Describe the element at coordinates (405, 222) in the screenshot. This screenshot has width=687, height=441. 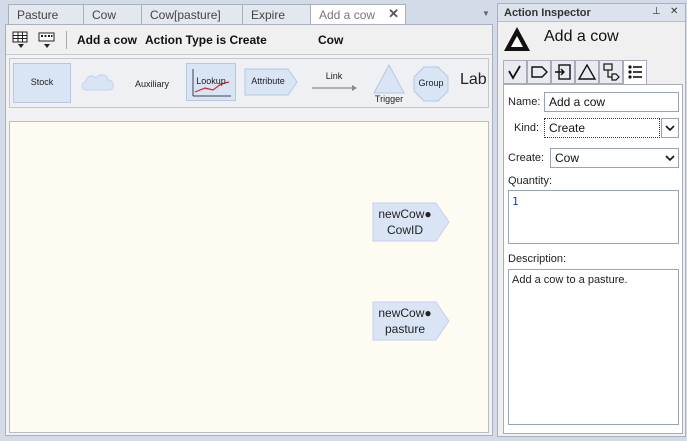
I see `node-label: newCow● CowID` at that location.